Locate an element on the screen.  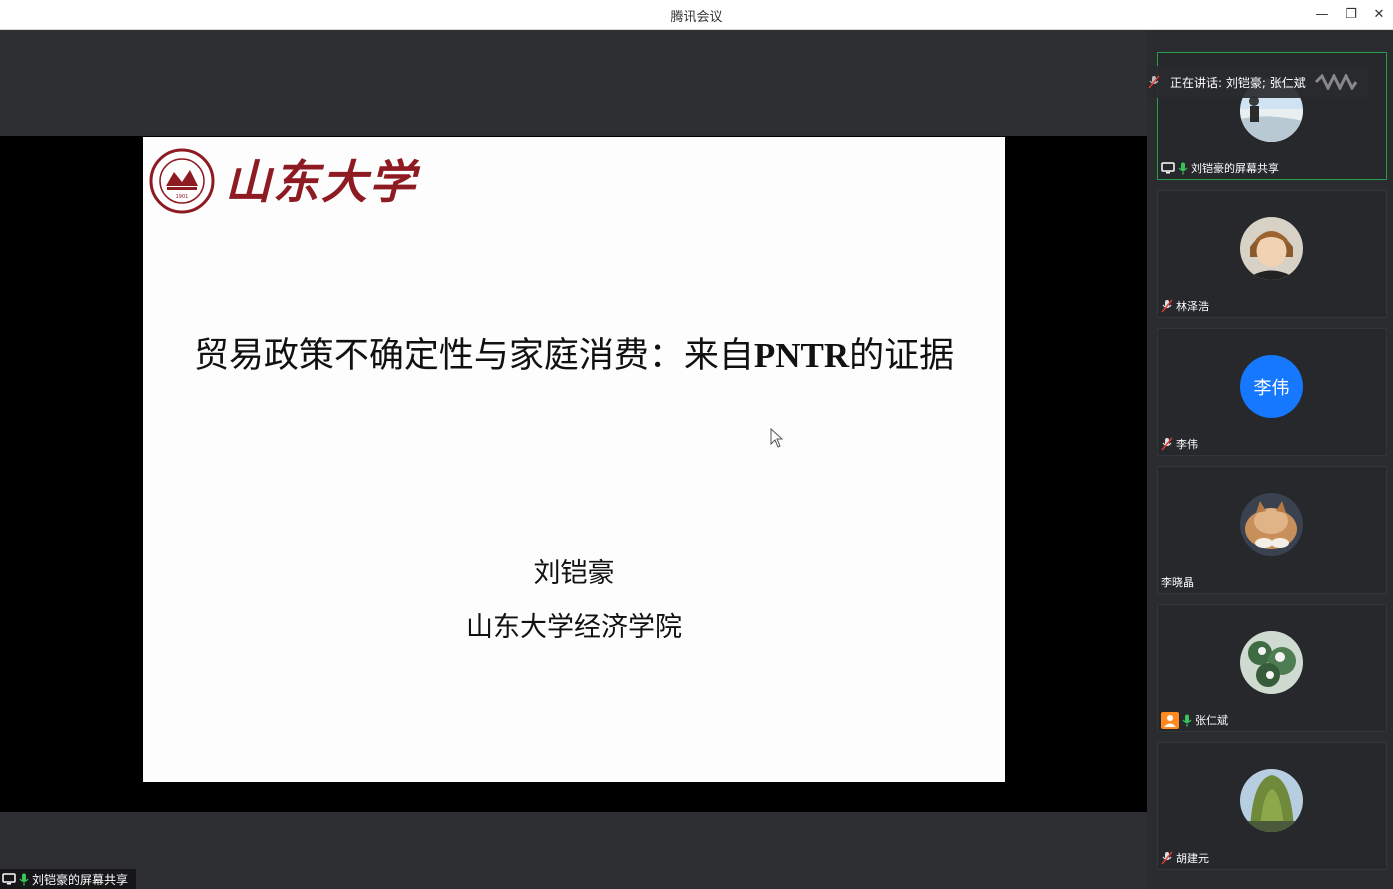
avatar-initials: 李伟 is located at coordinates (1271, 386).